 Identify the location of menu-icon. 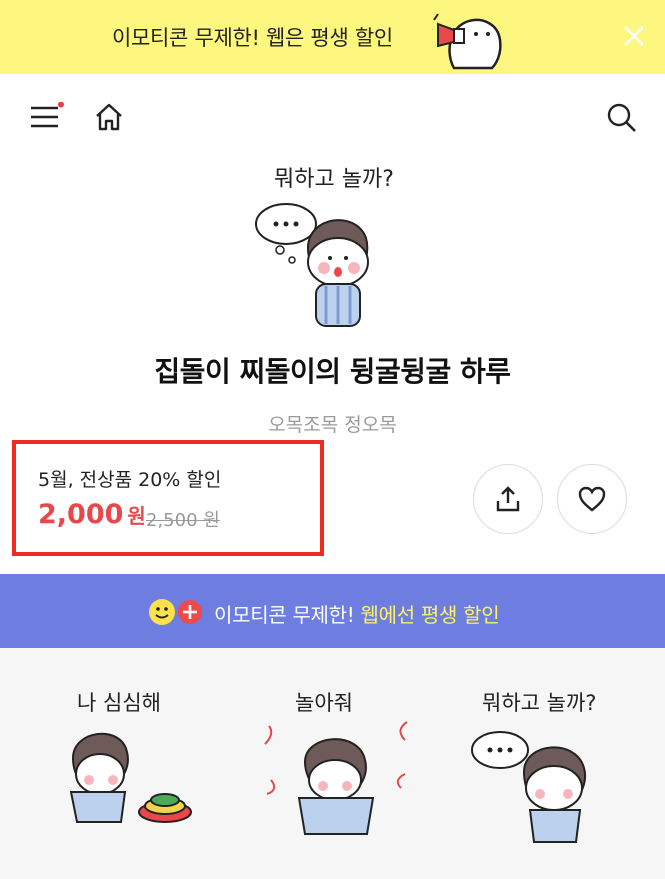
(46, 117).